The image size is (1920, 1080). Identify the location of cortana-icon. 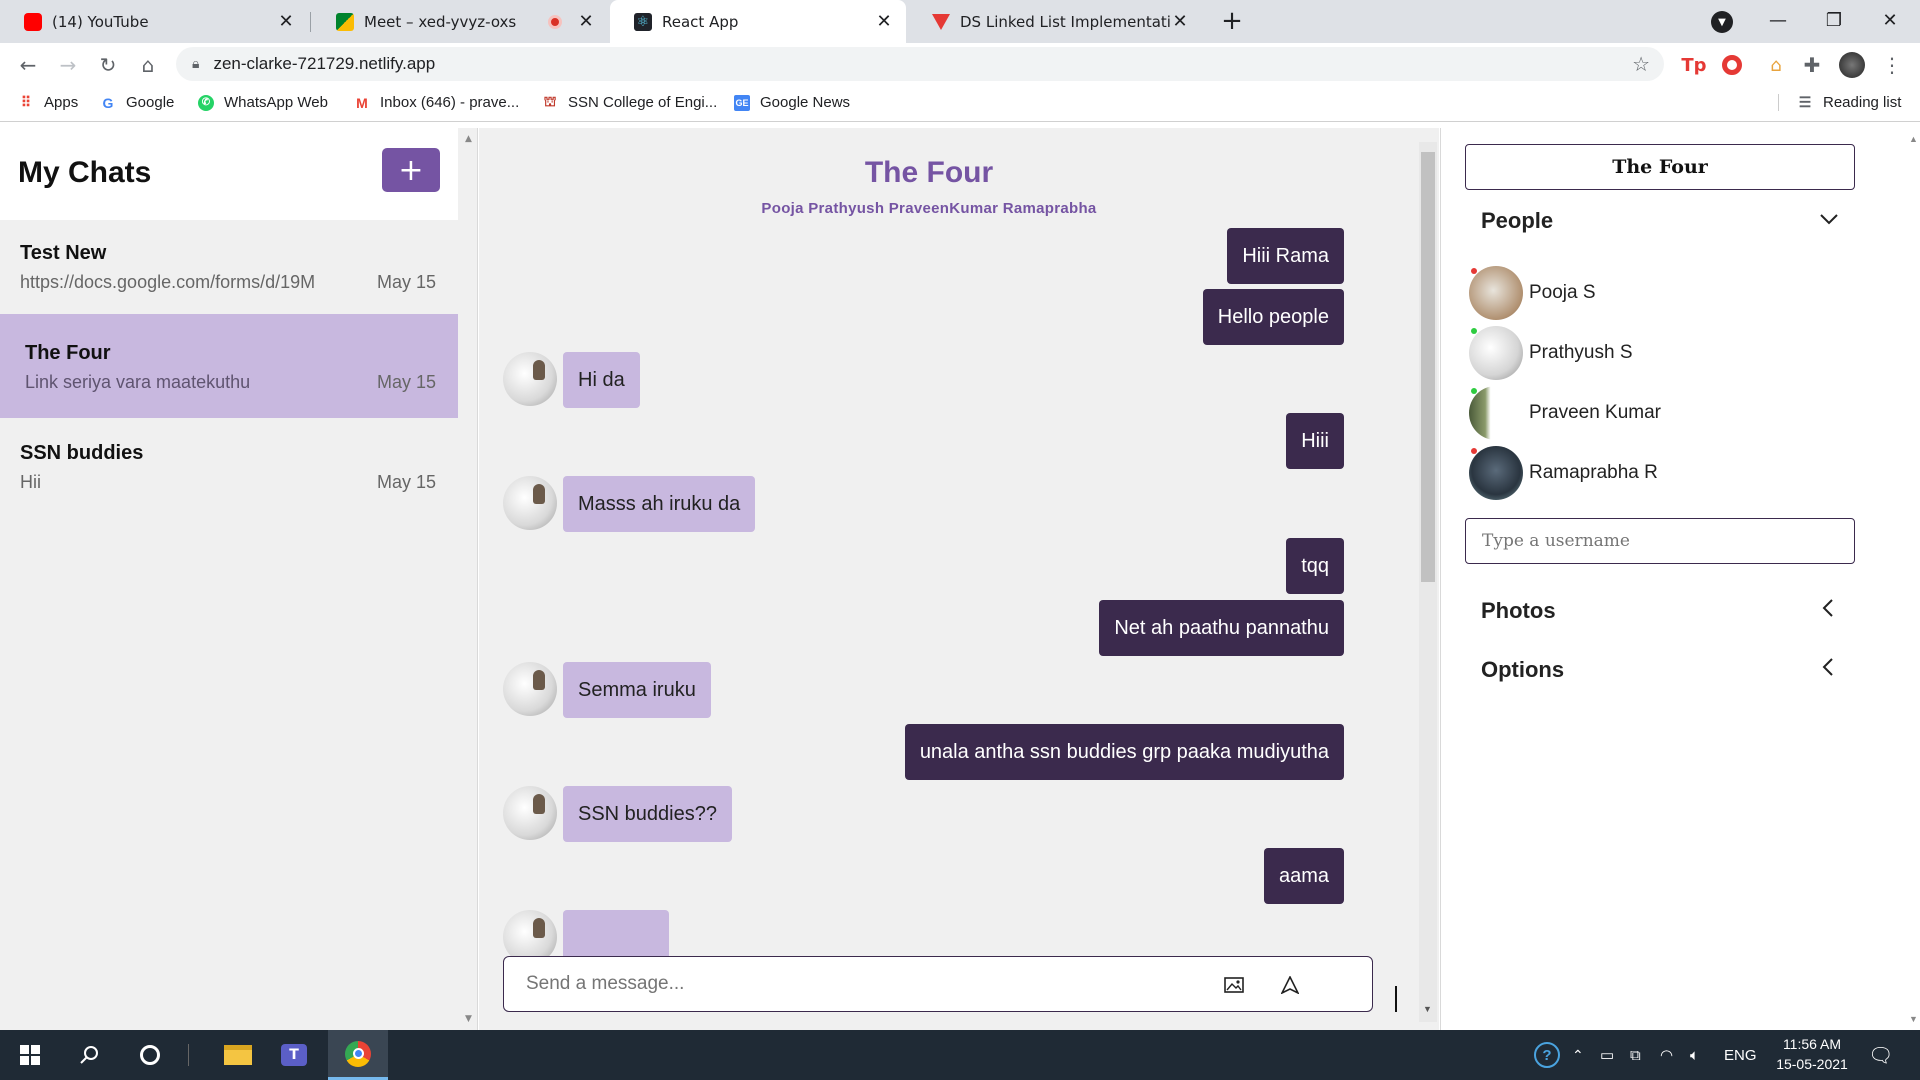
(150, 1055).